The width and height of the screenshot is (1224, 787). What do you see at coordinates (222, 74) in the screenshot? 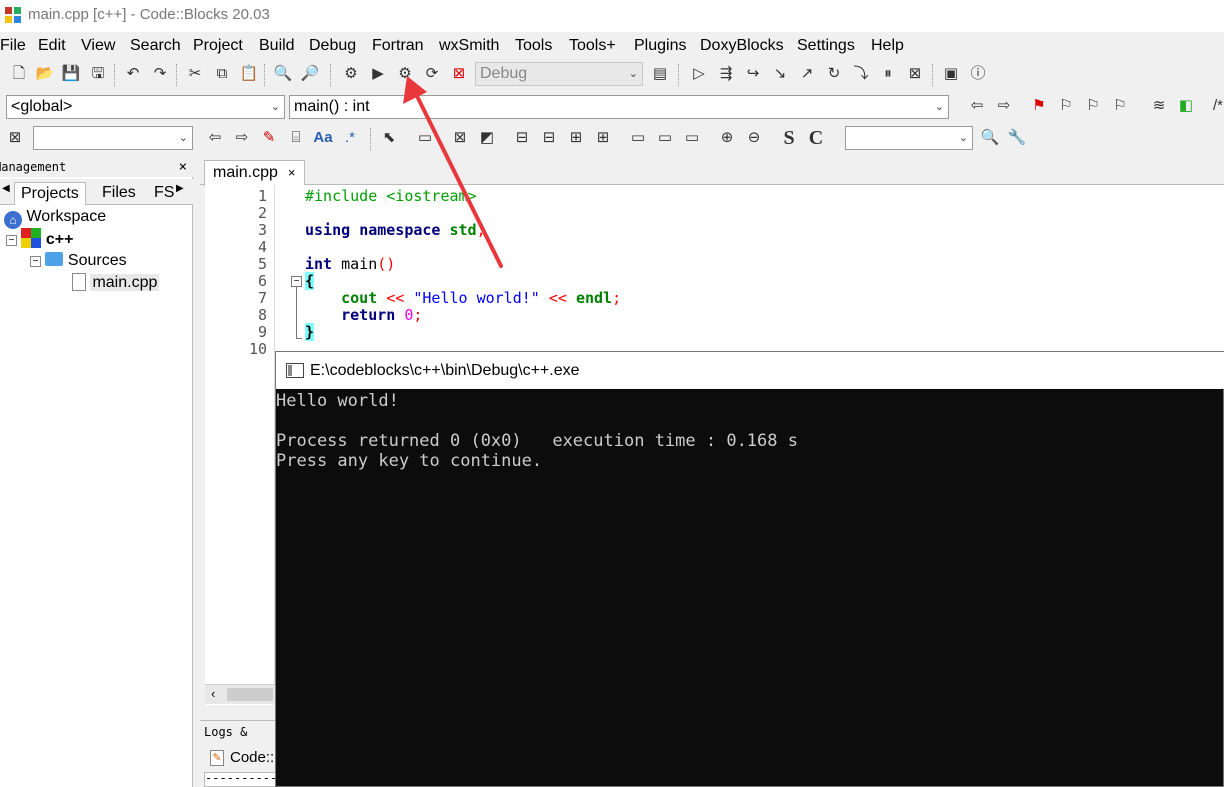
I see `copy-icon: ⧉` at bounding box center [222, 74].